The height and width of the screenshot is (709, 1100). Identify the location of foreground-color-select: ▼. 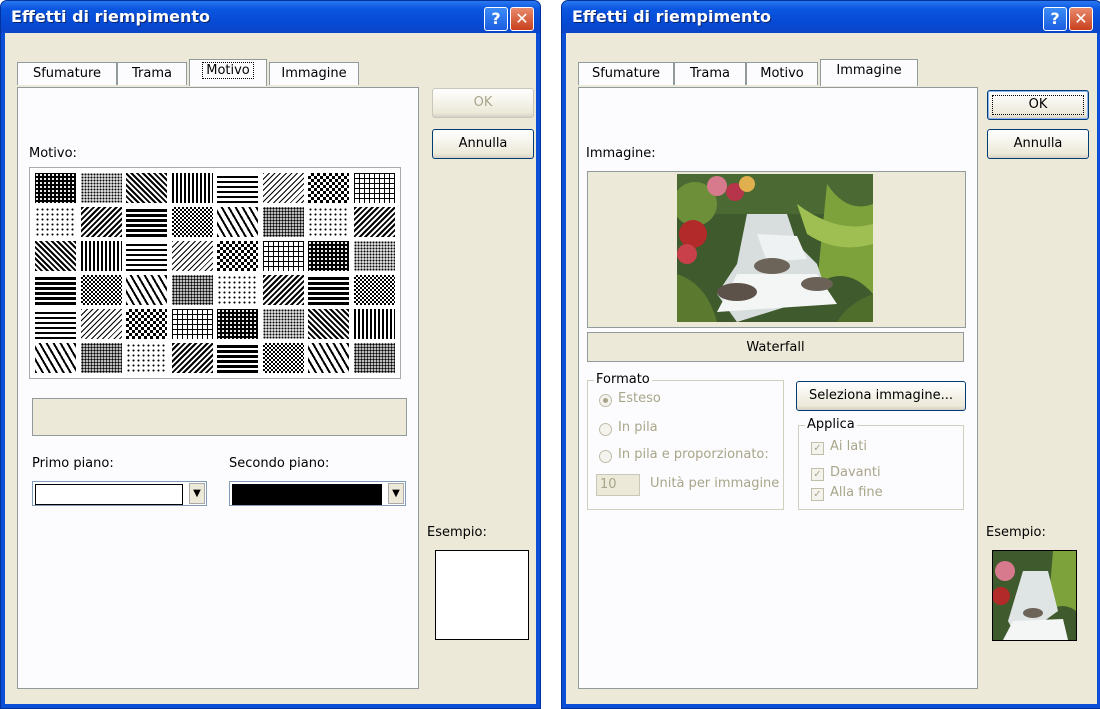
(119, 493).